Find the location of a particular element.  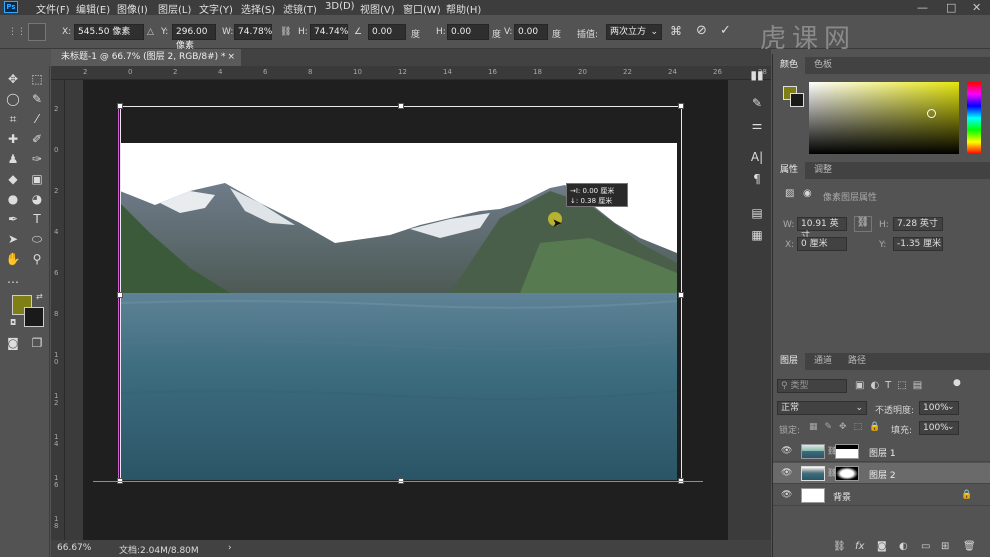

tab-properties: 属性 is located at coordinates (789, 170).